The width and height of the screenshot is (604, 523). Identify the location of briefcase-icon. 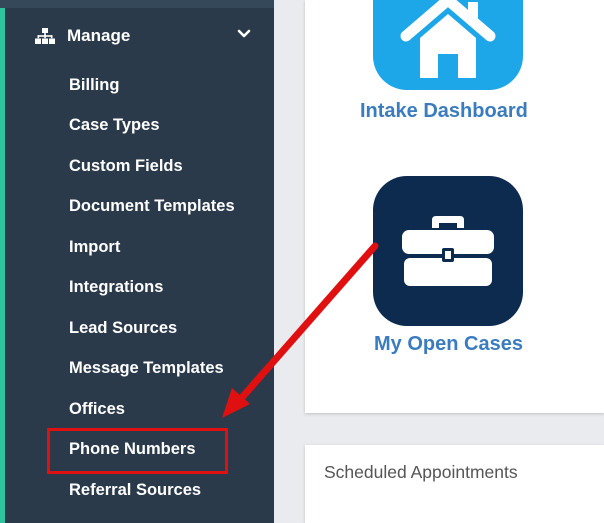
(448, 251).